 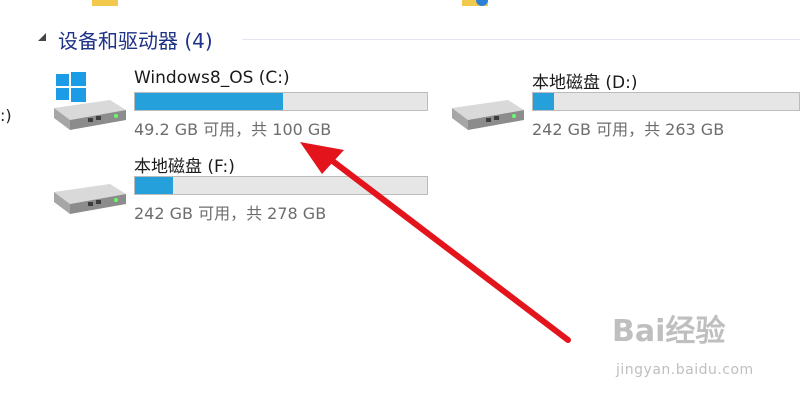 I want to click on windows-system-drive-icon, so click(x=90, y=101).